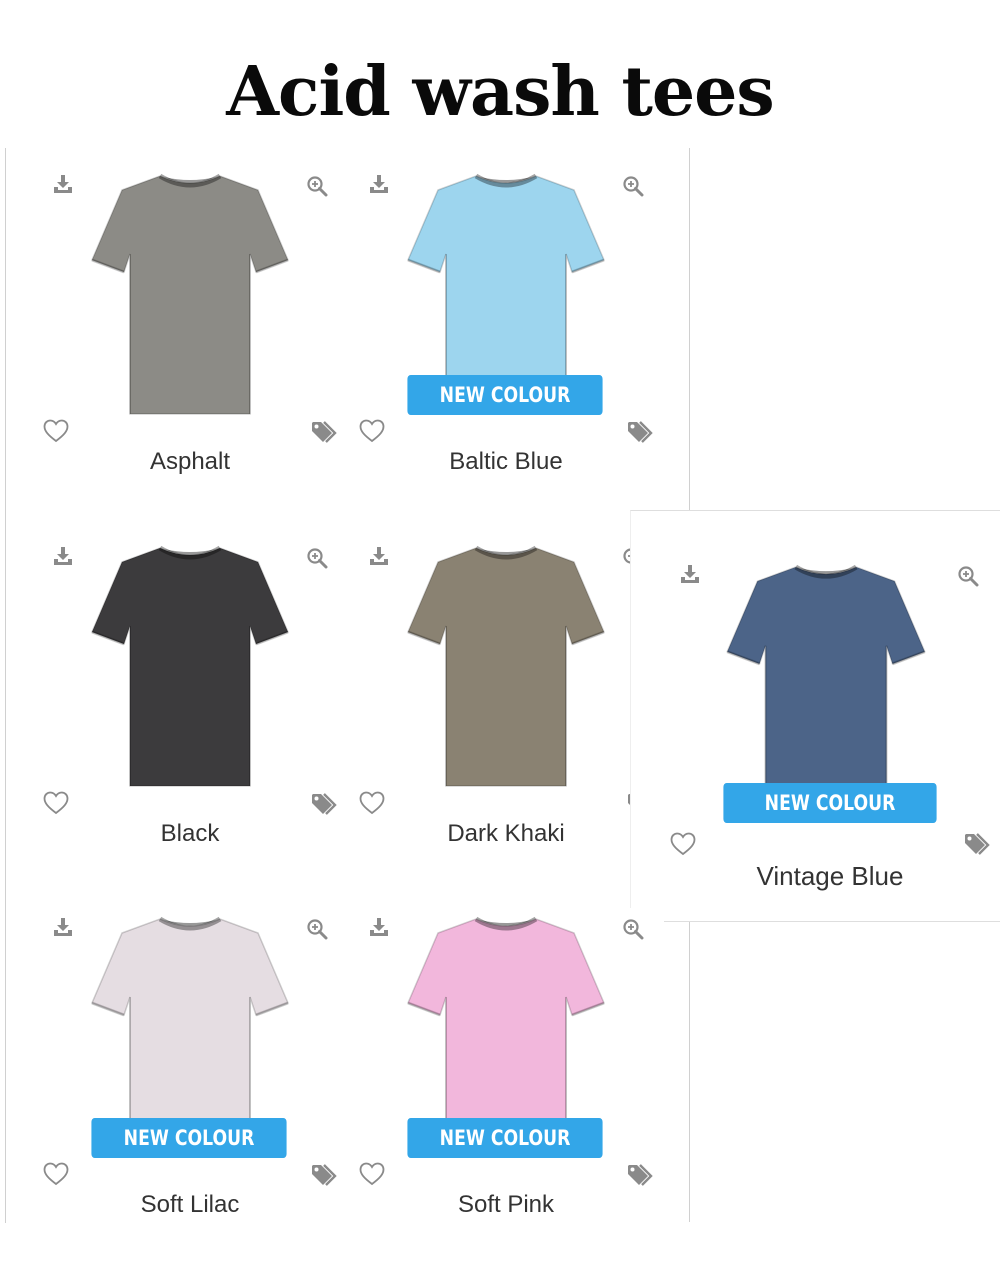  I want to click on product-name: Vintage Blue, so click(822, 876).